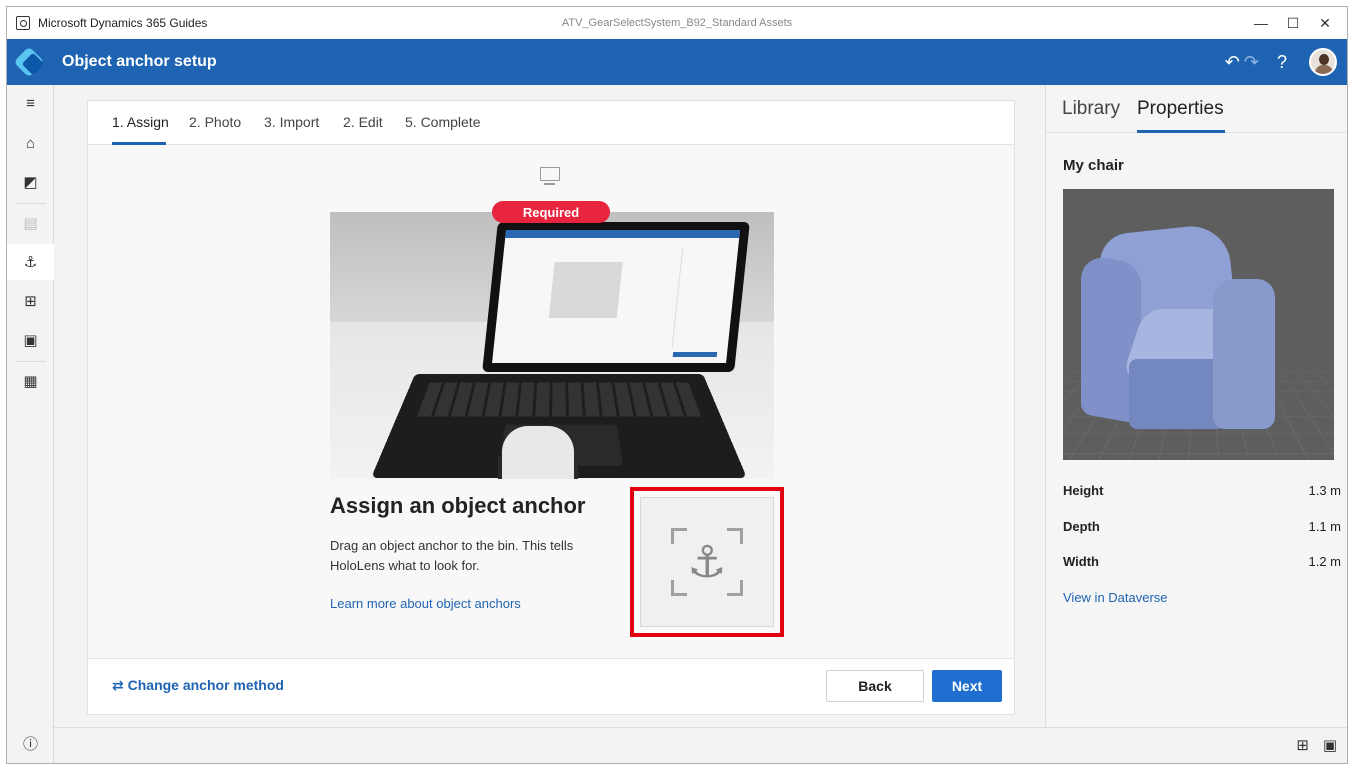 Image resolution: width=1354 pixels, height=770 pixels. Describe the element at coordinates (1330, 745) in the screenshot. I see `card-view-icon: ▣` at that location.